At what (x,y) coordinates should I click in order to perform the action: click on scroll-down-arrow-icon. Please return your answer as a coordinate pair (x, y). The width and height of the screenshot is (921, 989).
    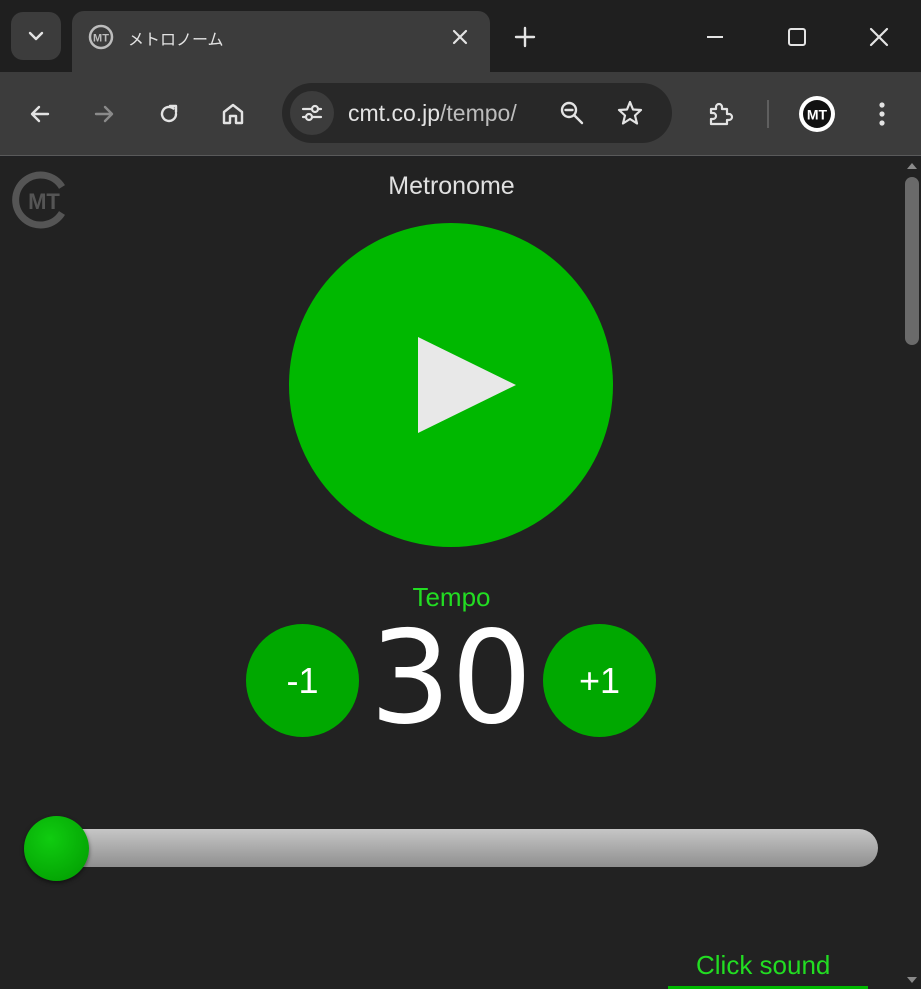
    Looking at the image, I should click on (912, 980).